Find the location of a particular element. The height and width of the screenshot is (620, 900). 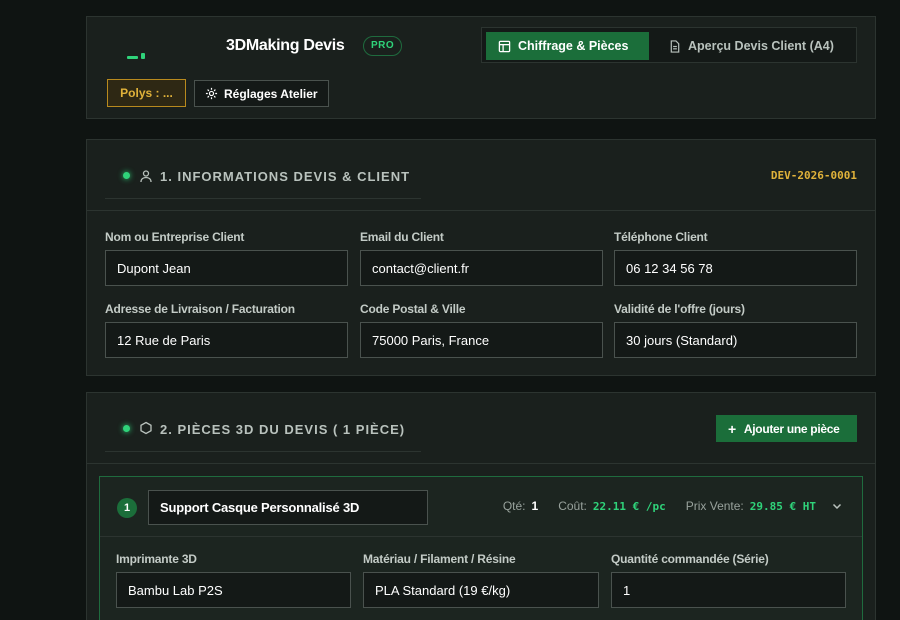

add-piece-button: + Ajouter une pièce is located at coordinates (786, 428).